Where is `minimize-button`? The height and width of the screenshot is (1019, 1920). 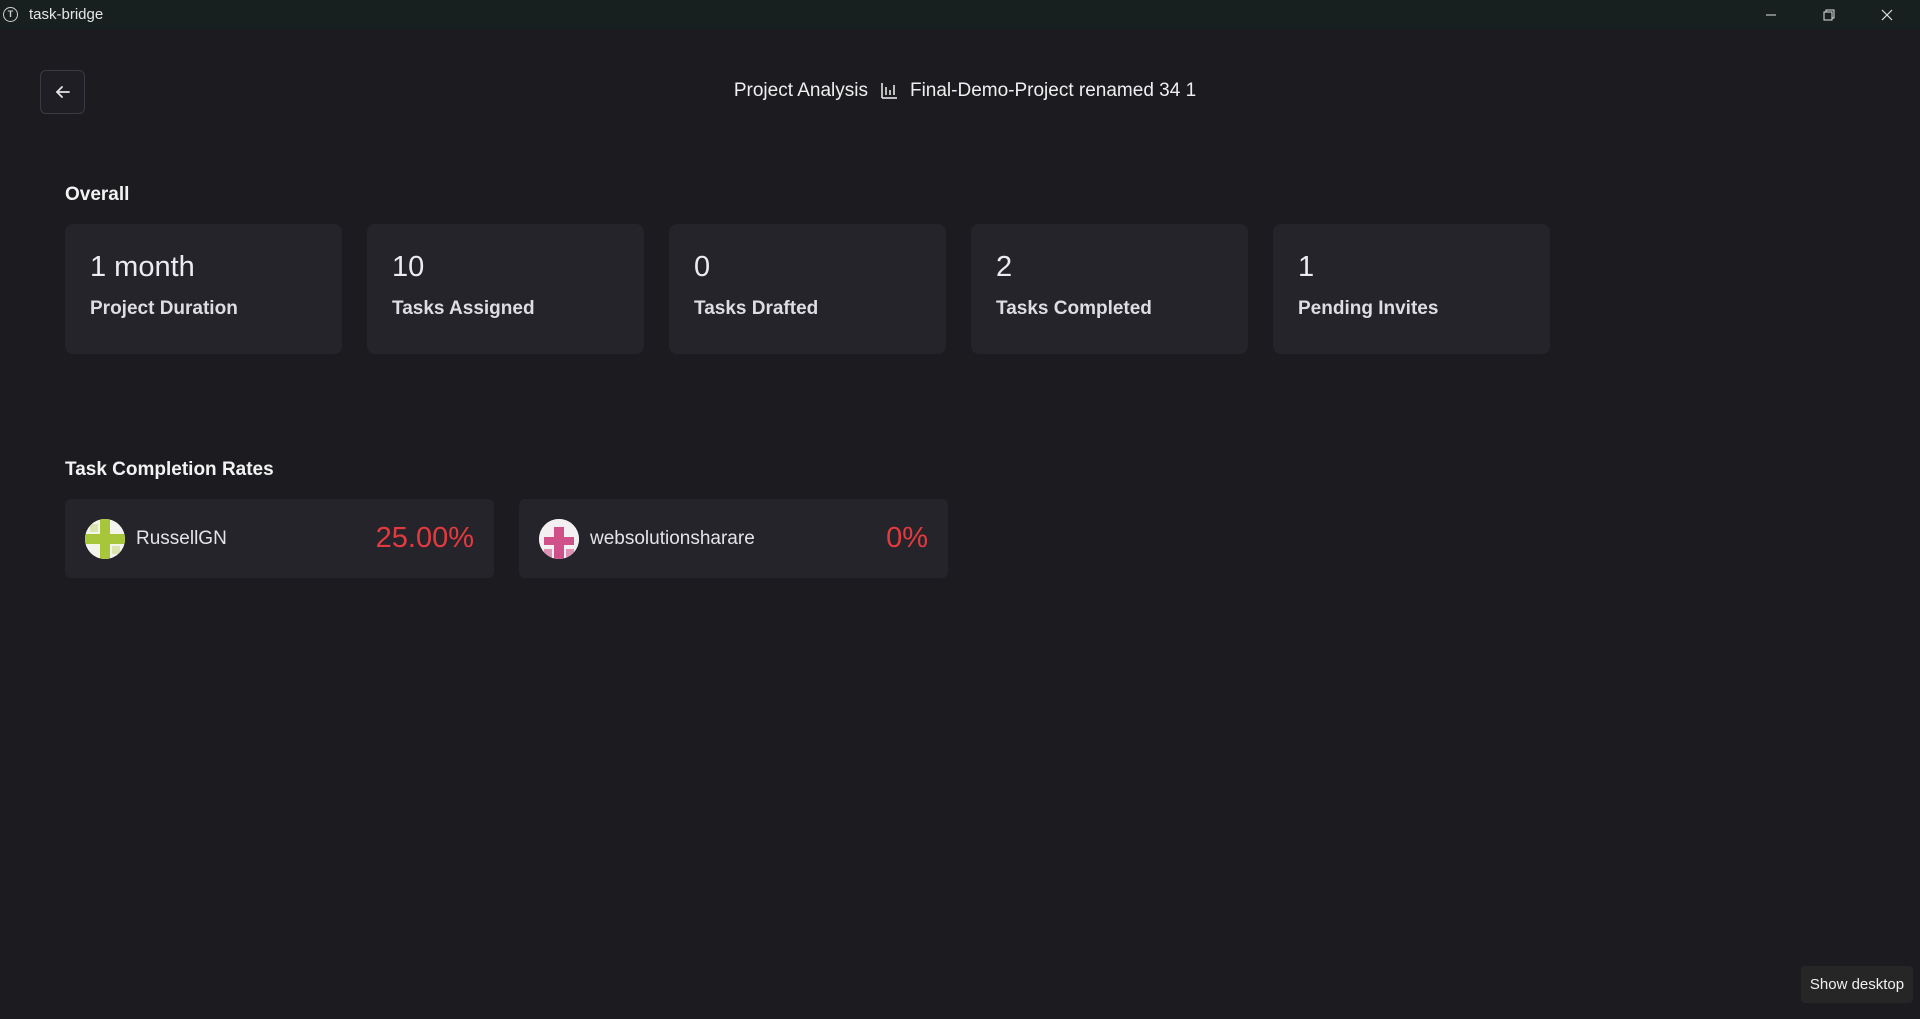 minimize-button is located at coordinates (1771, 14).